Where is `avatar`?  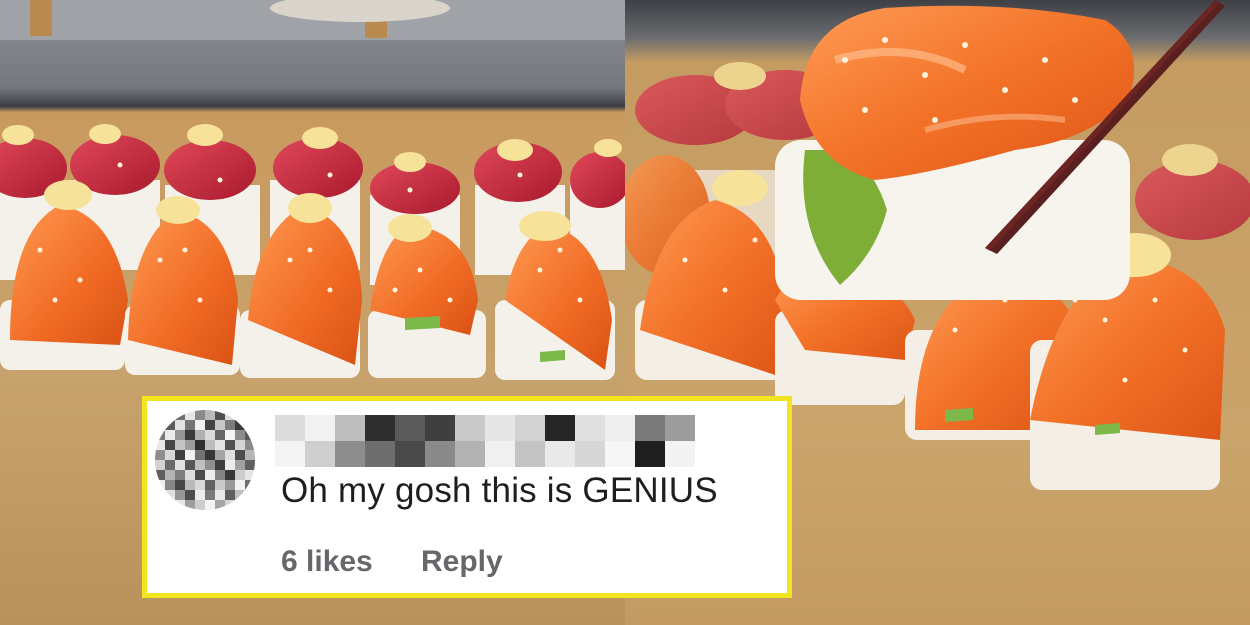
avatar is located at coordinates (205, 460).